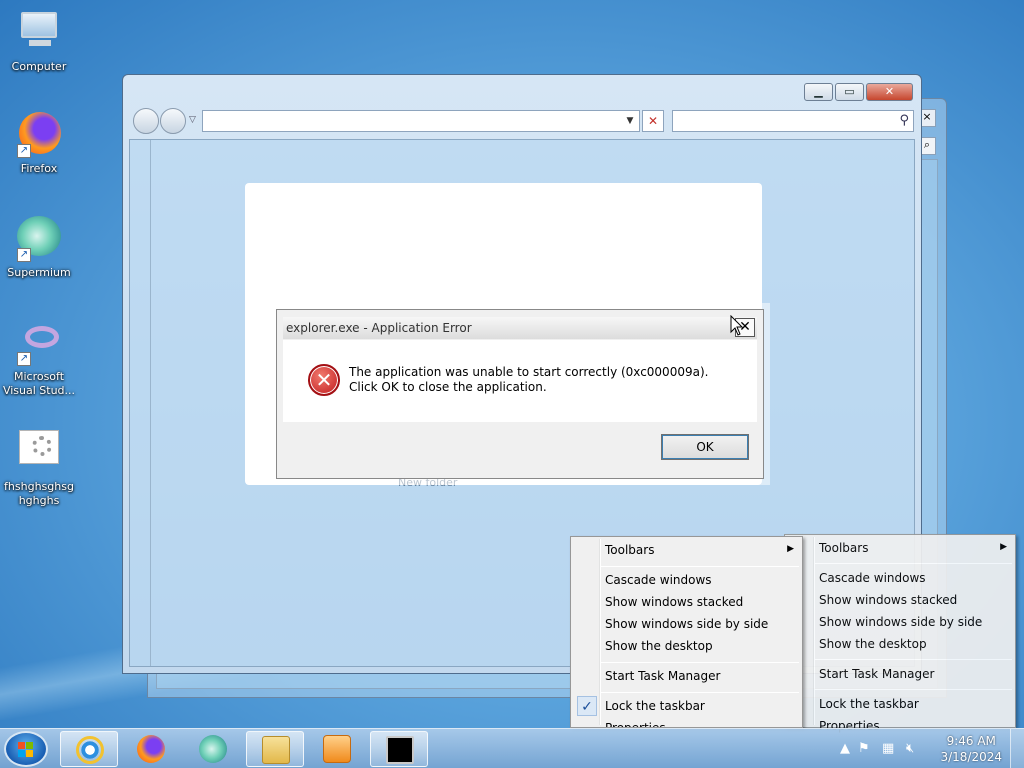 The width and height of the screenshot is (1024, 768). I want to click on supermium-icon, so click(213, 749).